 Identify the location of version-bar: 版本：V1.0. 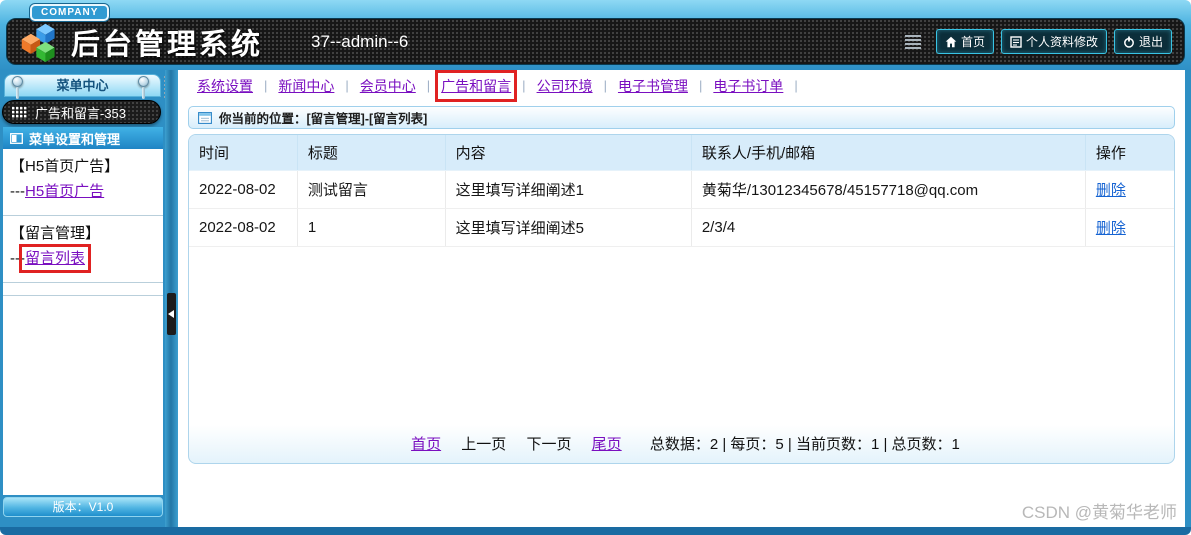
(83, 507).